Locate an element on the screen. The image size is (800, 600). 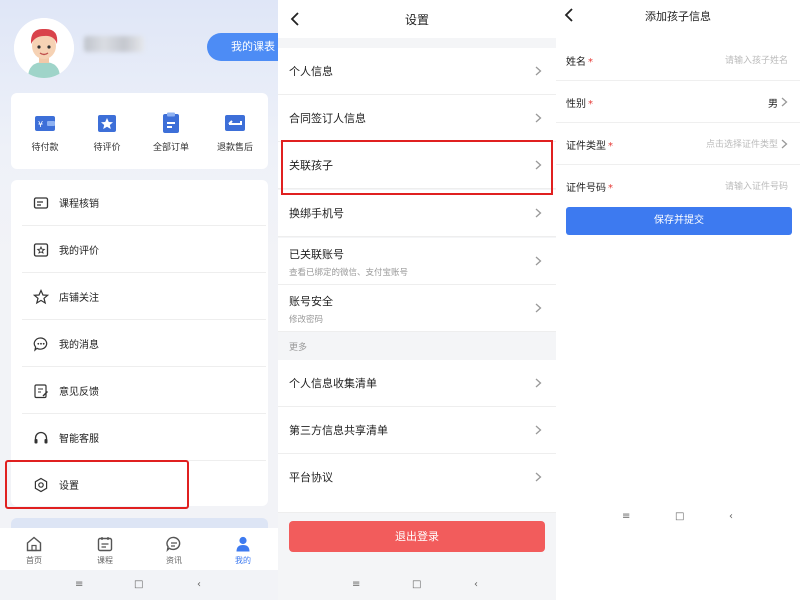
id-number-input: 请输入证件号码 is located at coordinates (756, 185).